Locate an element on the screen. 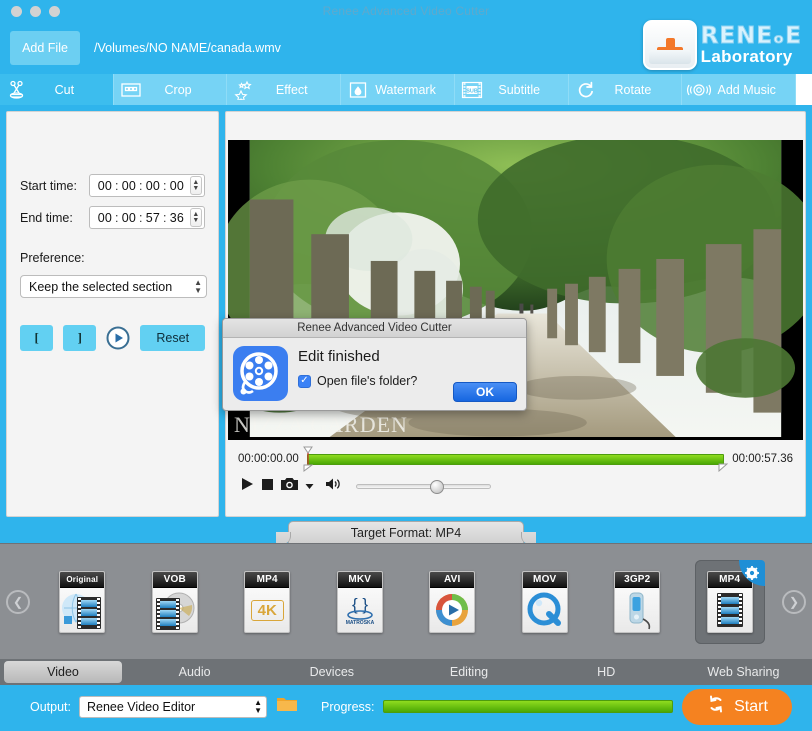 This screenshot has width=812, height=731. end-frames: 36 is located at coordinates (176, 217).